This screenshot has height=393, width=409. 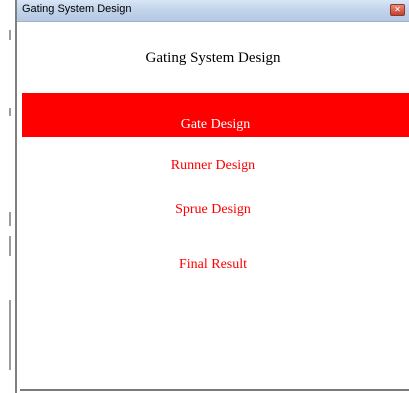 What do you see at coordinates (213, 210) in the screenshot?
I see `menu-item-sprue-design: Sprue Design` at bounding box center [213, 210].